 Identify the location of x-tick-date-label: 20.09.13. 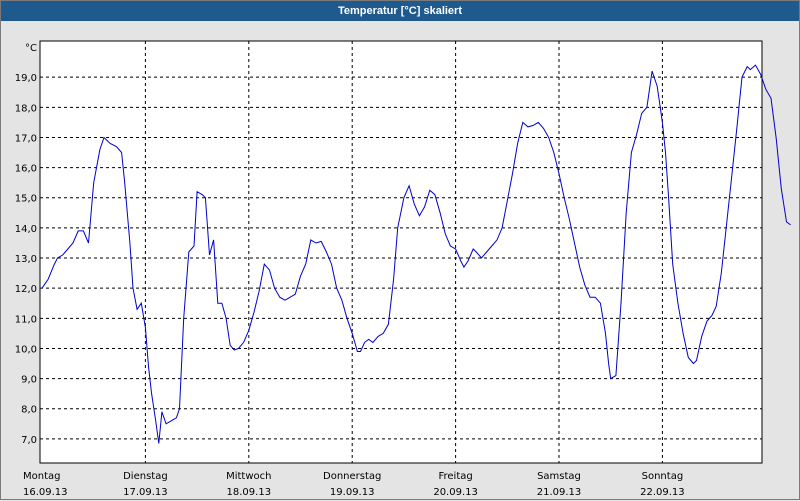
(455, 492).